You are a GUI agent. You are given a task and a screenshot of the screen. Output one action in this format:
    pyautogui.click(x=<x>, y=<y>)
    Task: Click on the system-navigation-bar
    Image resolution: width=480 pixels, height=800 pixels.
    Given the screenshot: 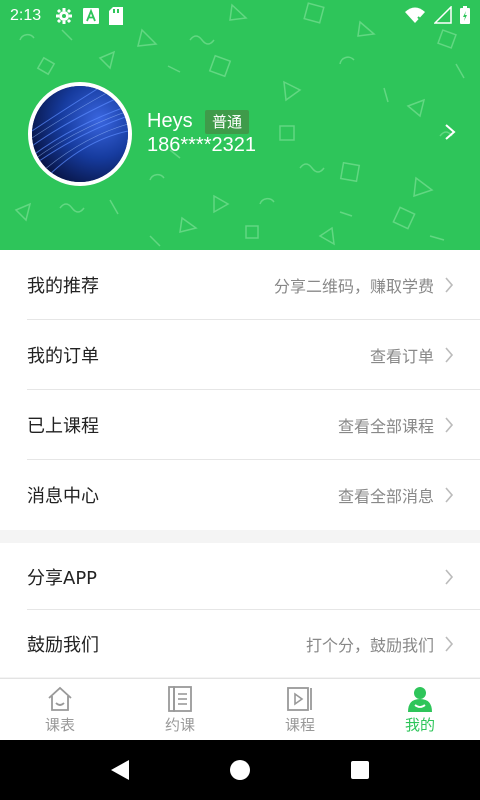 What is the action you would take?
    pyautogui.click(x=240, y=770)
    